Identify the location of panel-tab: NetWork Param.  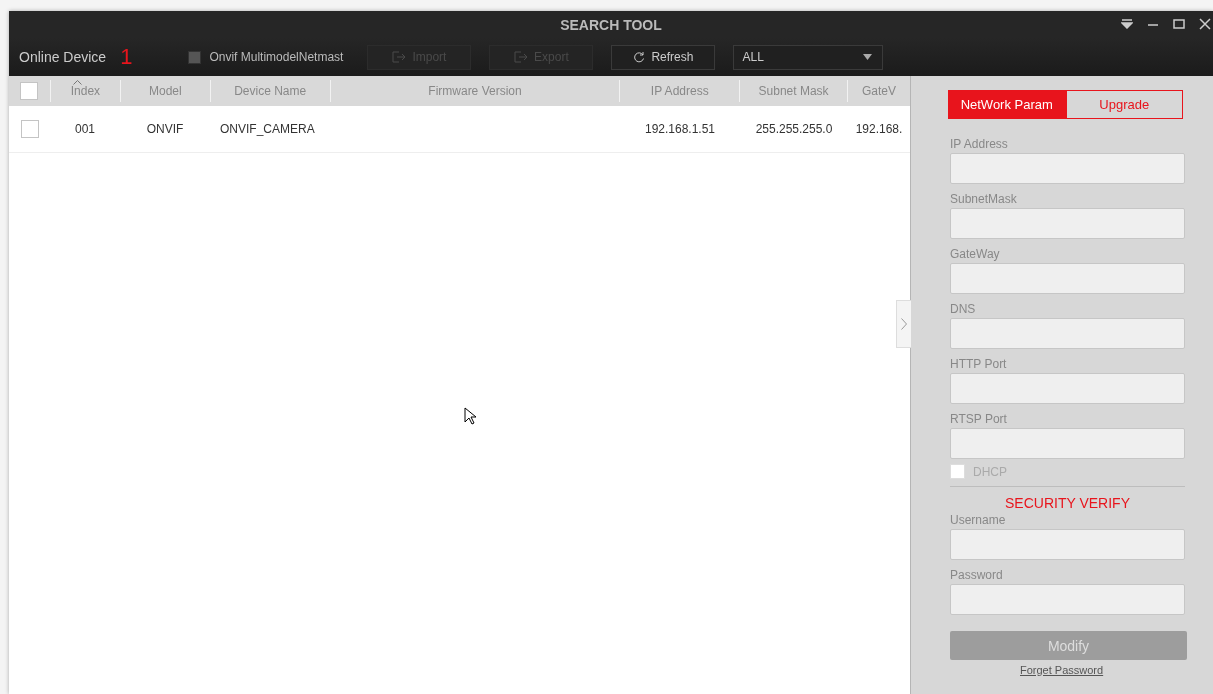
(1007, 104).